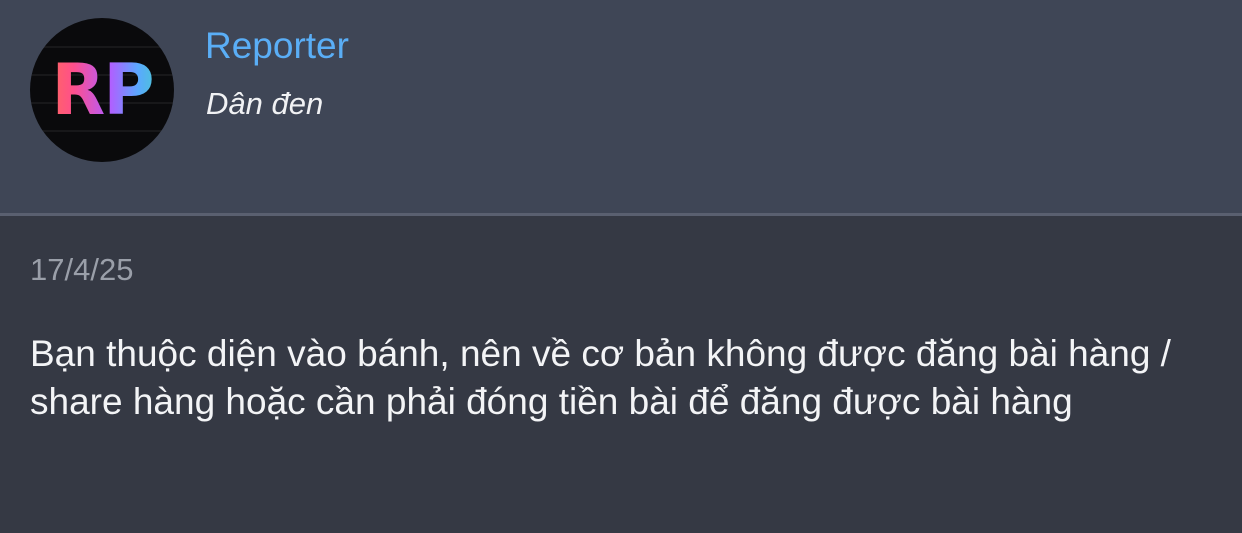 The height and width of the screenshot is (533, 1242). I want to click on avatar: RP, so click(102, 90).